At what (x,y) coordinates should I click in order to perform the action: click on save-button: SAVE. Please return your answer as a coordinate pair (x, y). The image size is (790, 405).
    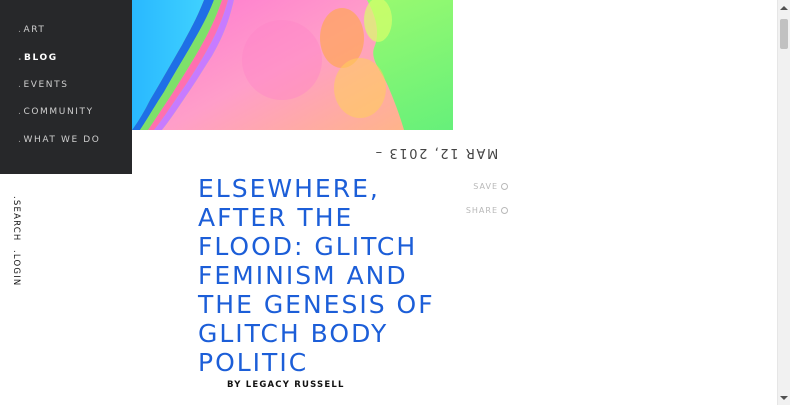
    Looking at the image, I should click on (490, 186).